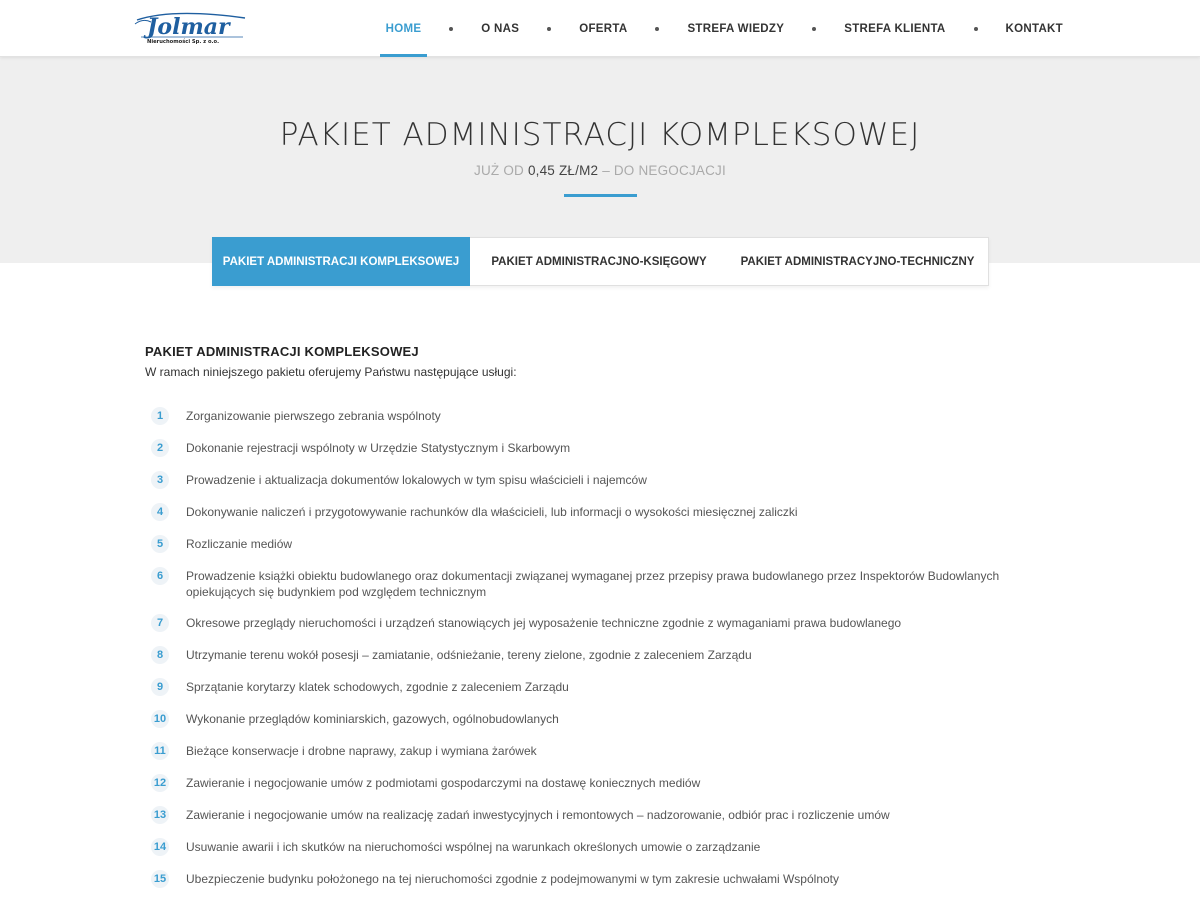 This screenshot has height=900, width=1200. I want to click on nav-strefa-wiedzy: STREFA WIEDZY, so click(735, 28).